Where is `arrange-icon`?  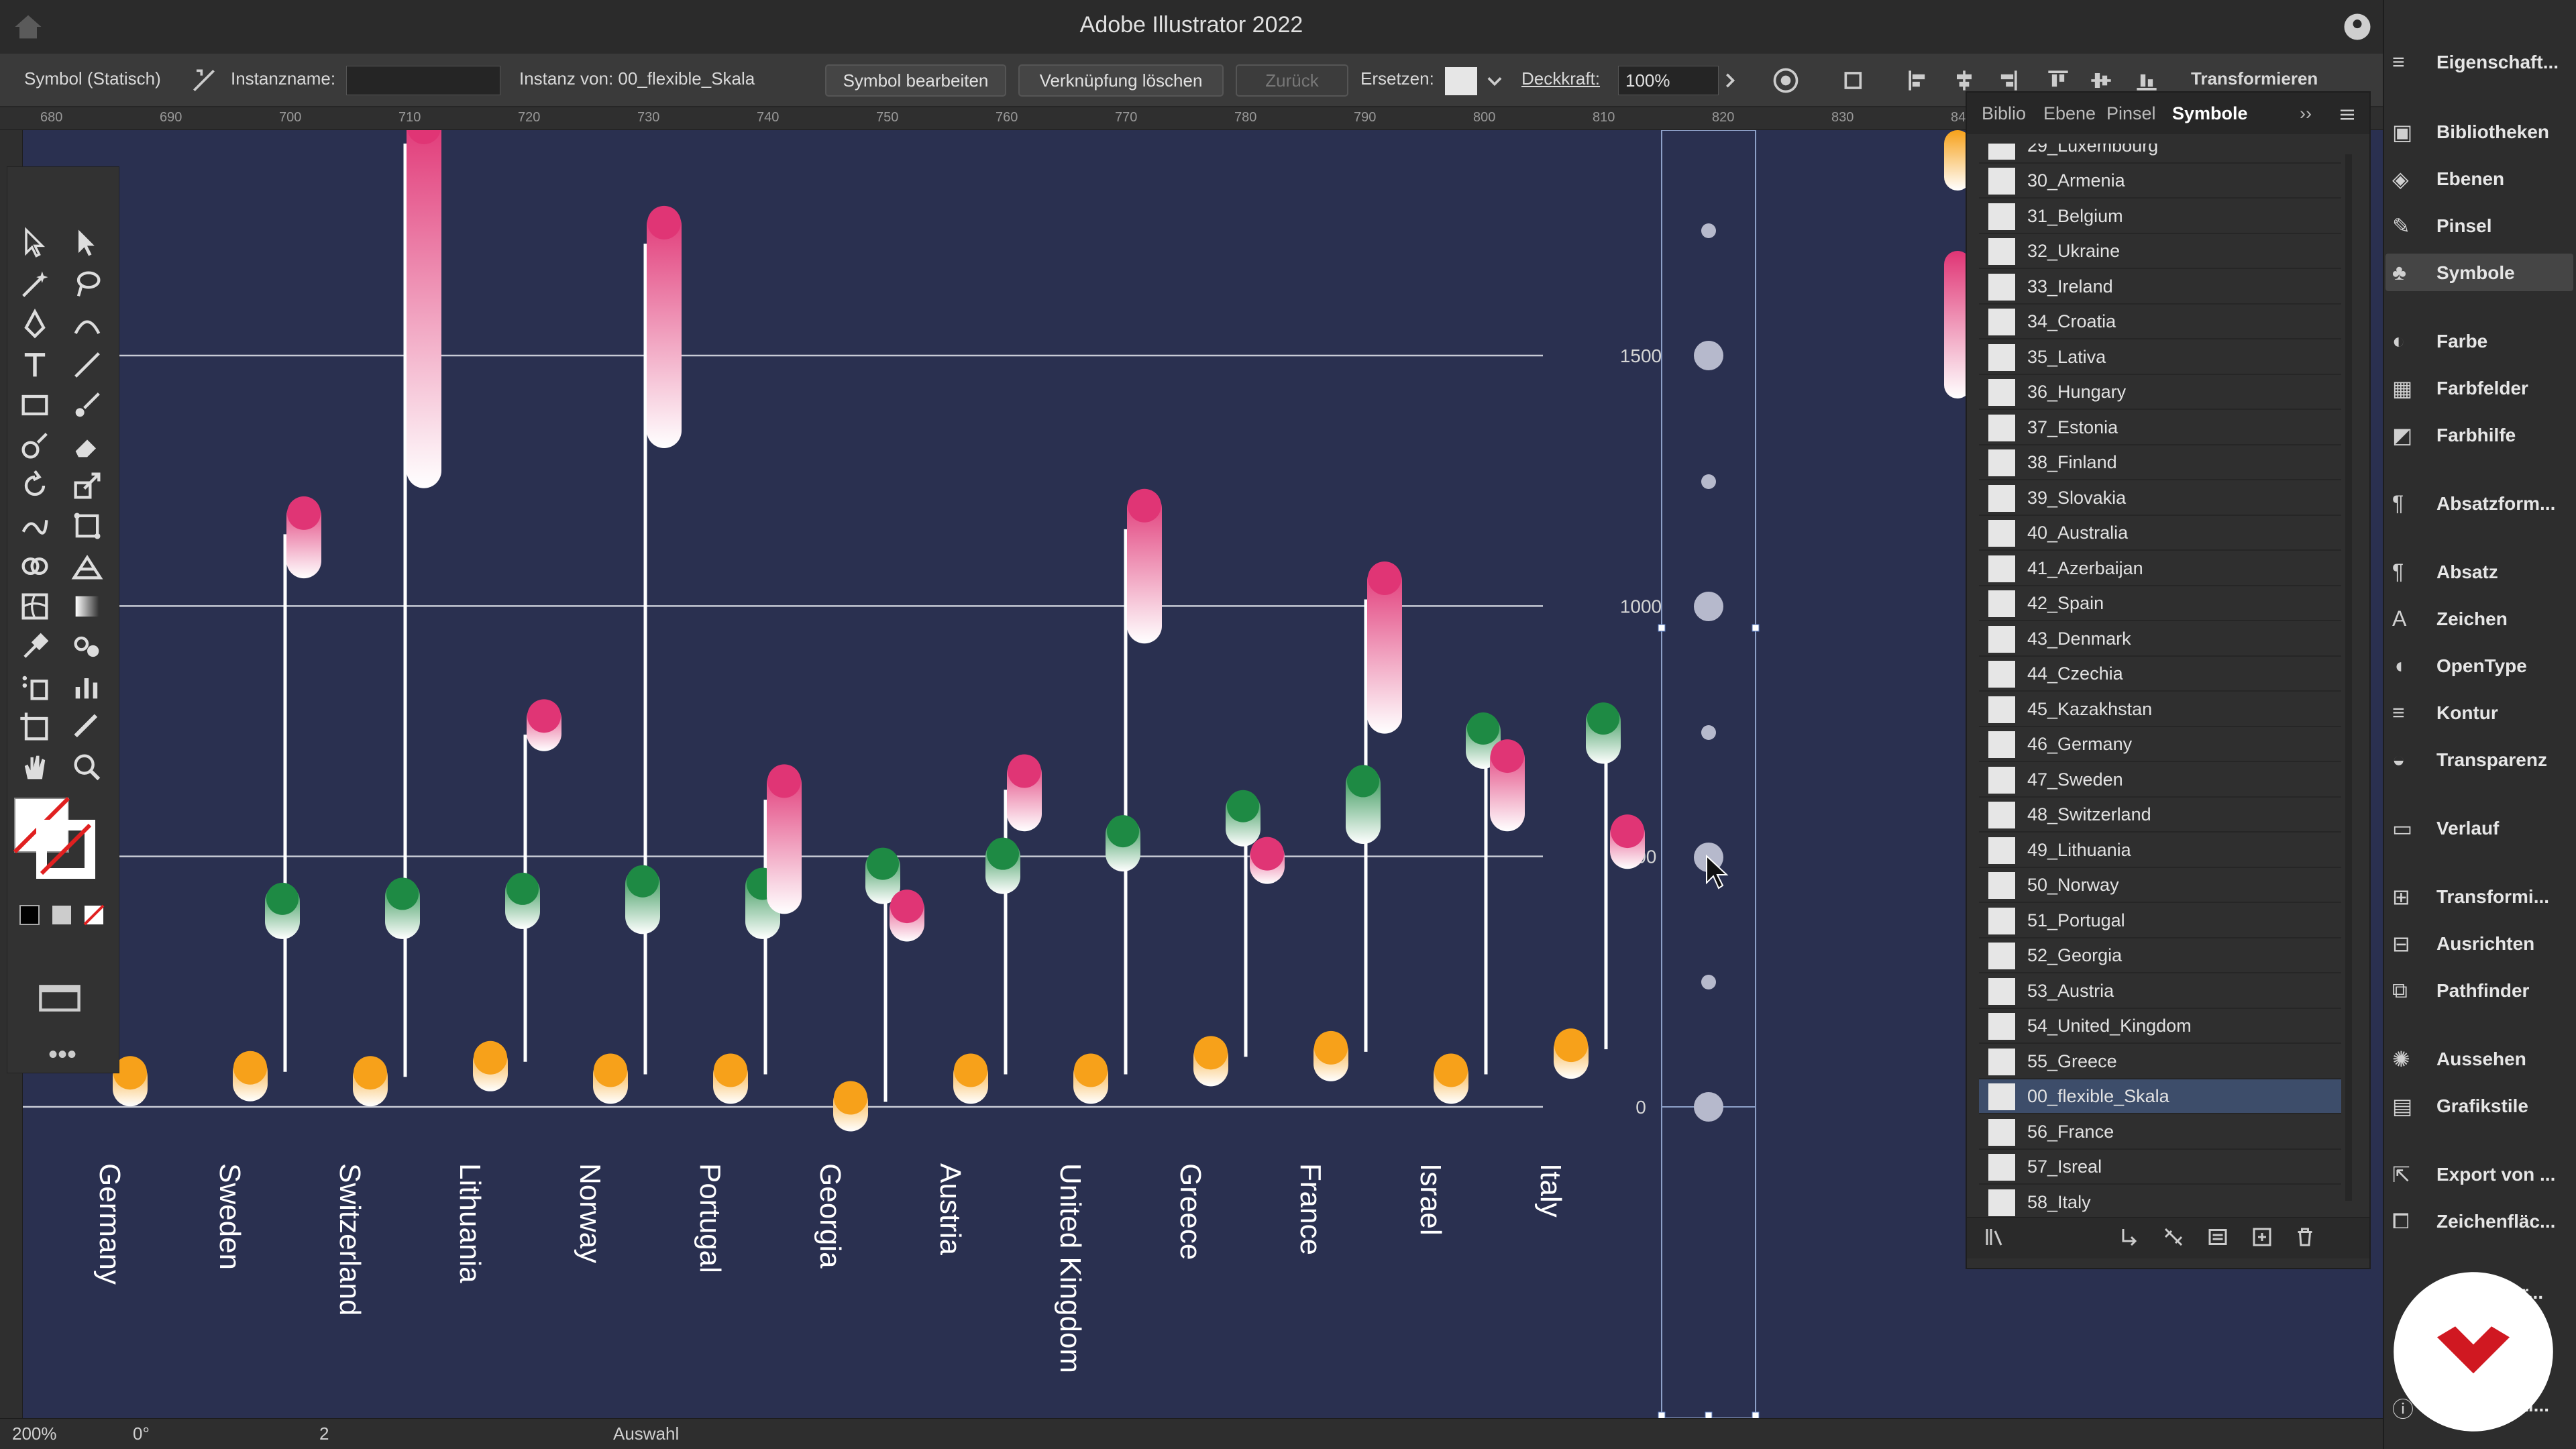
arrange-icon is located at coordinates (1855, 80).